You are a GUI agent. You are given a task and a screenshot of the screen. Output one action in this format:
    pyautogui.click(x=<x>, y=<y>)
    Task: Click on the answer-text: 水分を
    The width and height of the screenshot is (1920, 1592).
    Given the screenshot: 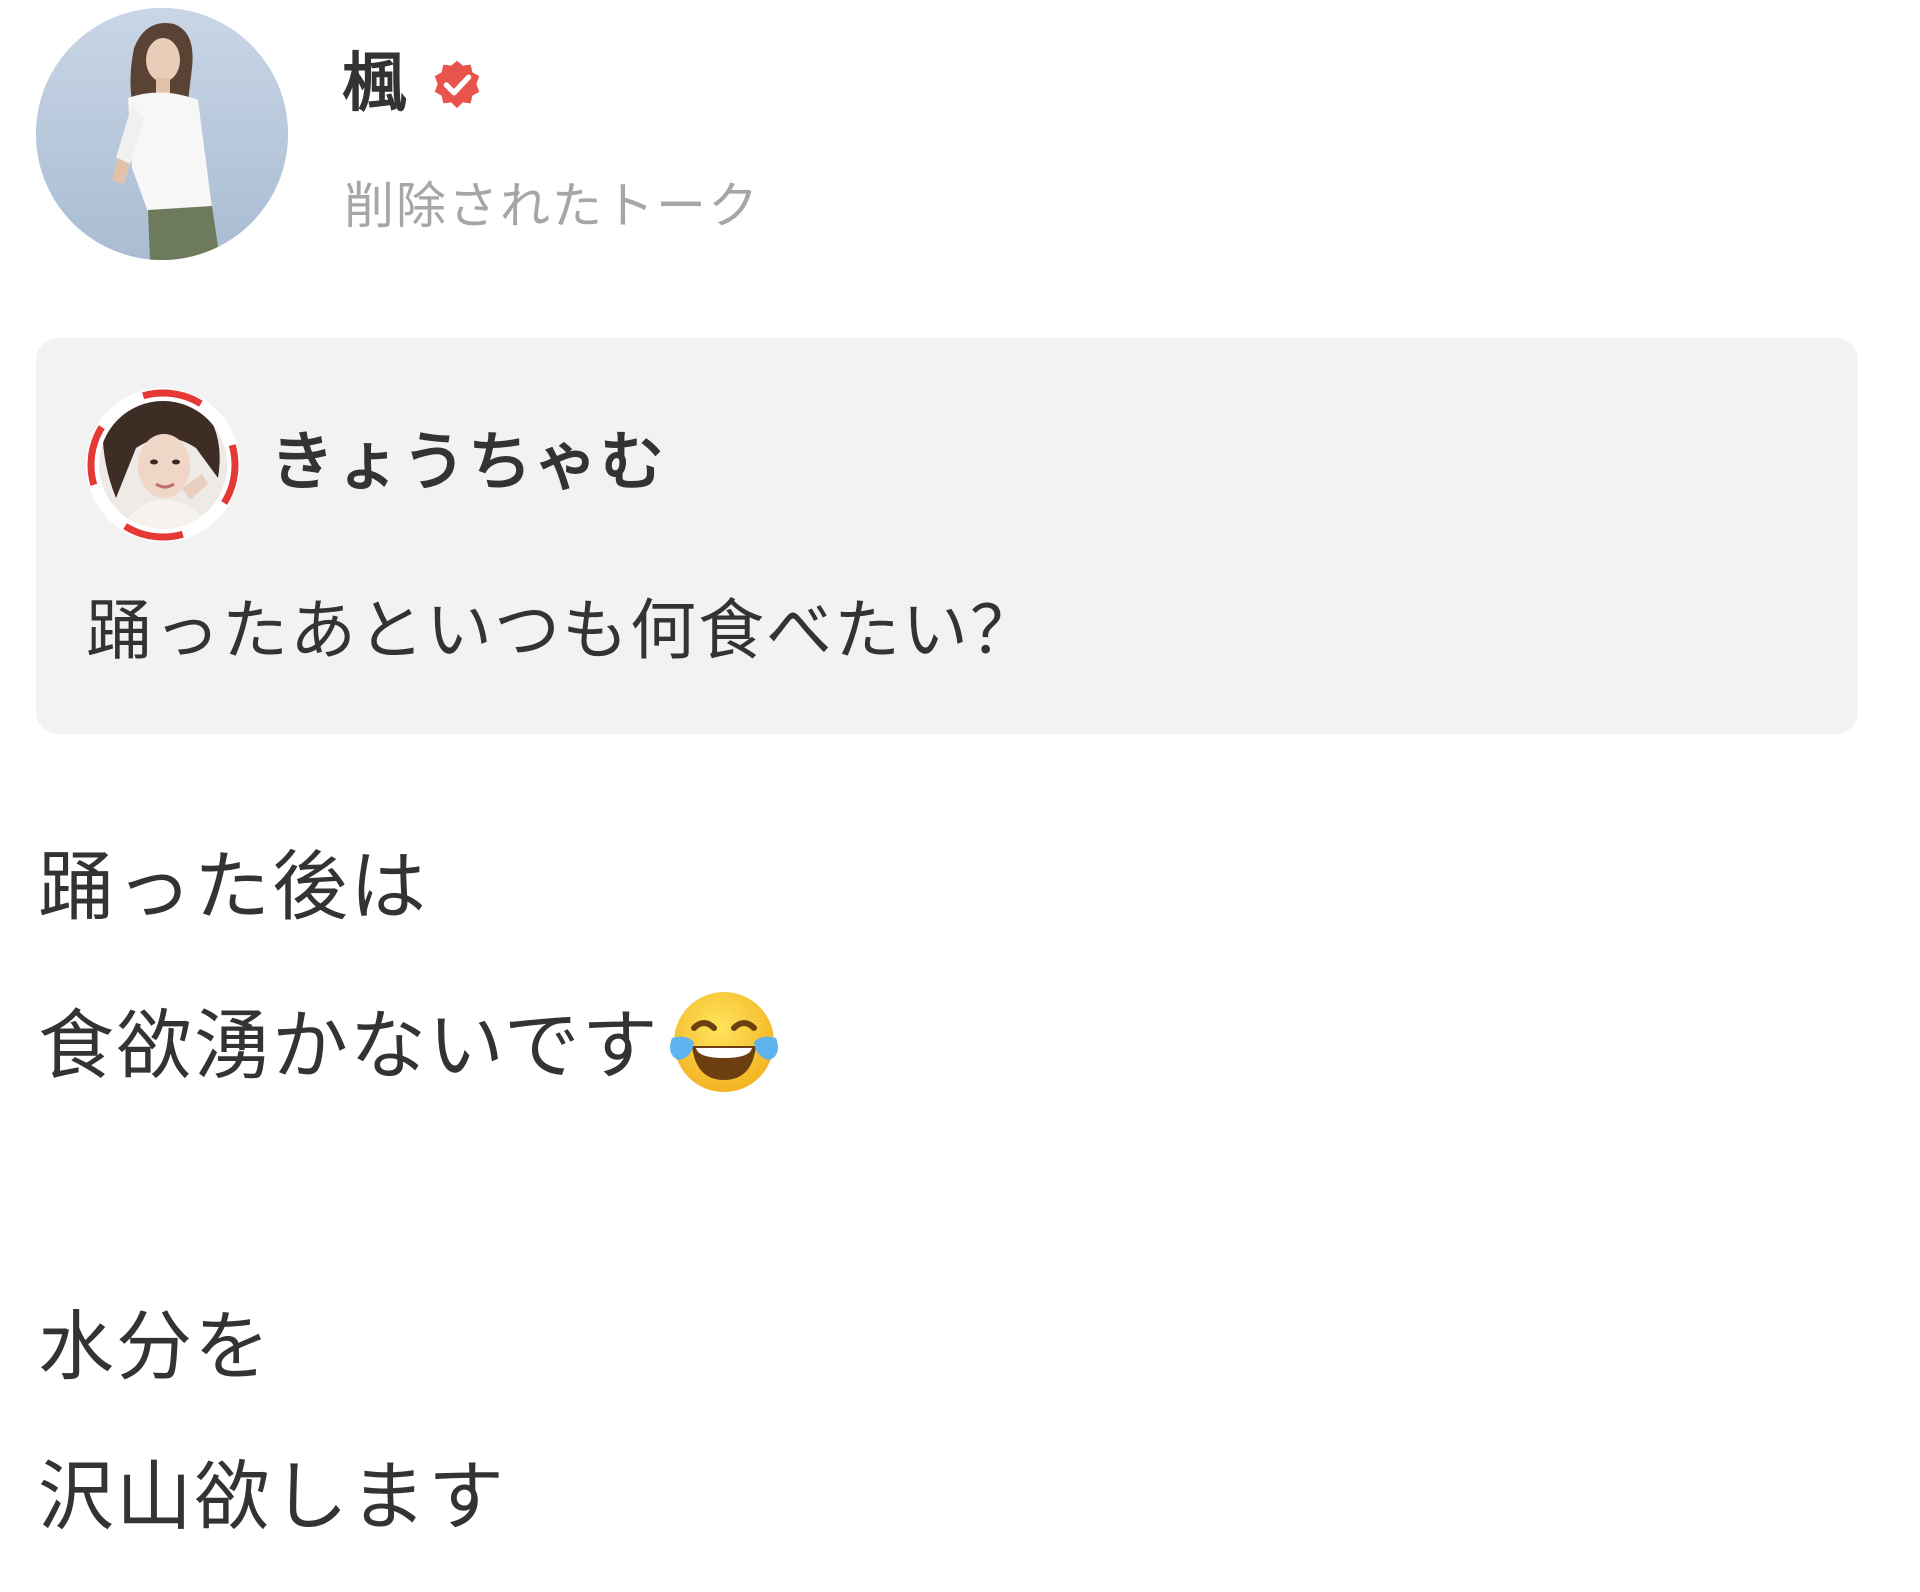 What is the action you would take?
    pyautogui.click(x=155, y=1346)
    